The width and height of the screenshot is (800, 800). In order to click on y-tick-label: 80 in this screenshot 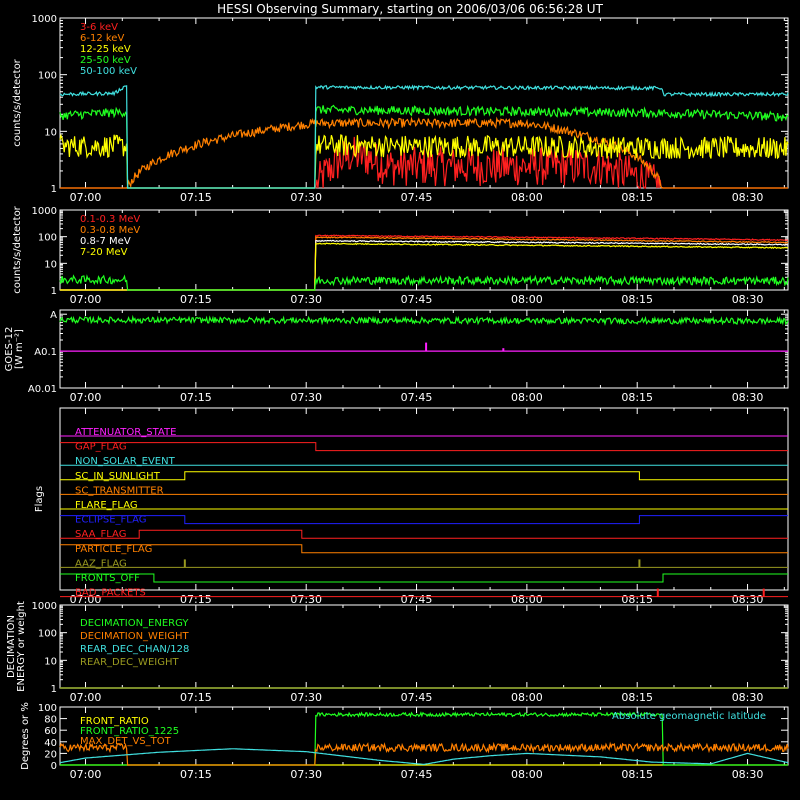, I will do `click(50, 720)`.